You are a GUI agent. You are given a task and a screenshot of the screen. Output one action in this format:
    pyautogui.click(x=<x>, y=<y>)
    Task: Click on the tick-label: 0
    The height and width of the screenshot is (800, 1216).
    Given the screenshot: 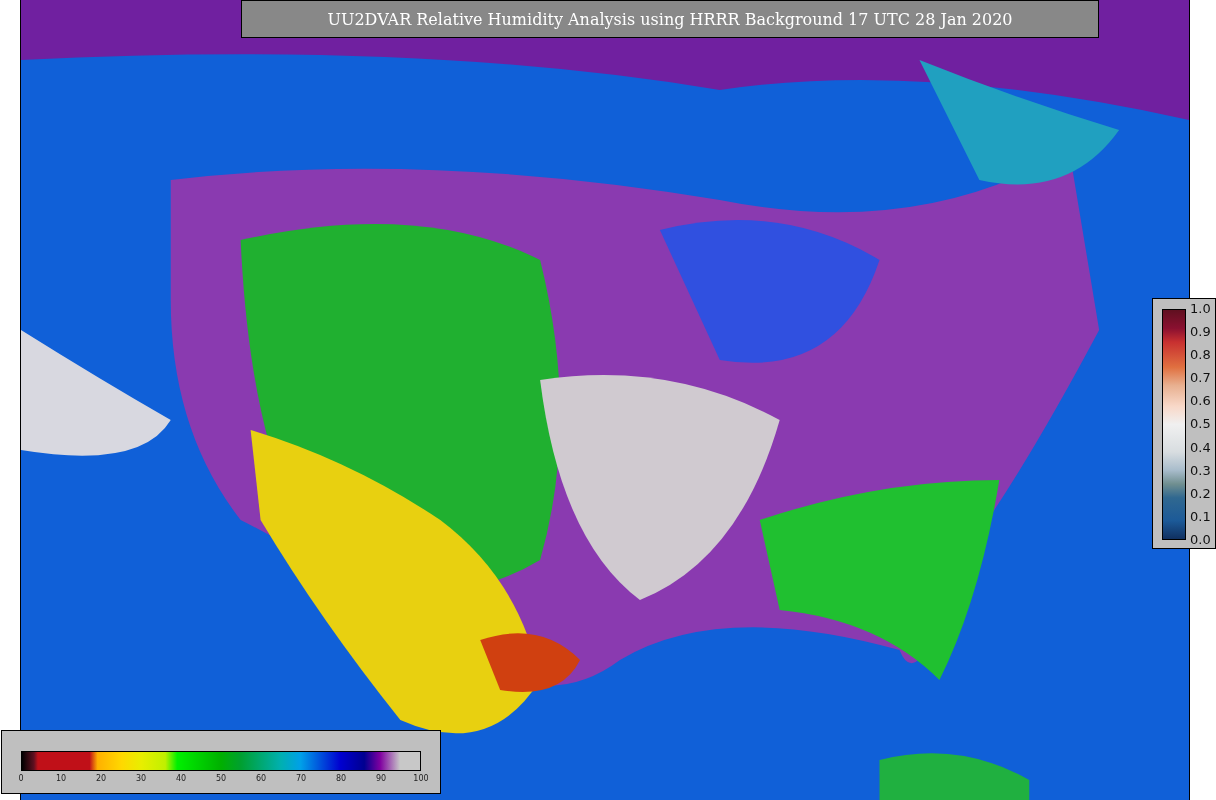 What is the action you would take?
    pyautogui.click(x=21, y=778)
    